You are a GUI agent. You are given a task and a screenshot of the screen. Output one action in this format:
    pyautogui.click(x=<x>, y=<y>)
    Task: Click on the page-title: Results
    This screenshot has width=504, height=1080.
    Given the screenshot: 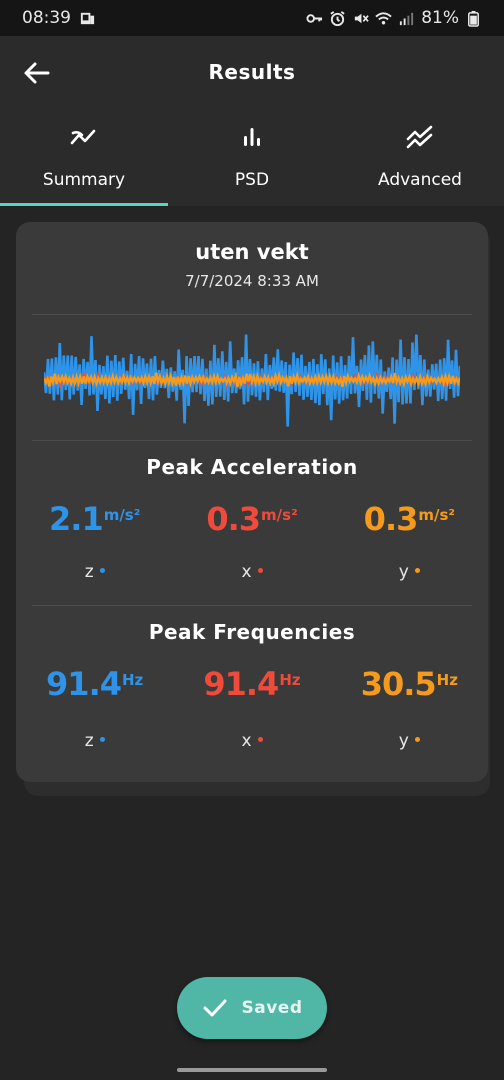 What is the action you would take?
    pyautogui.click(x=252, y=72)
    